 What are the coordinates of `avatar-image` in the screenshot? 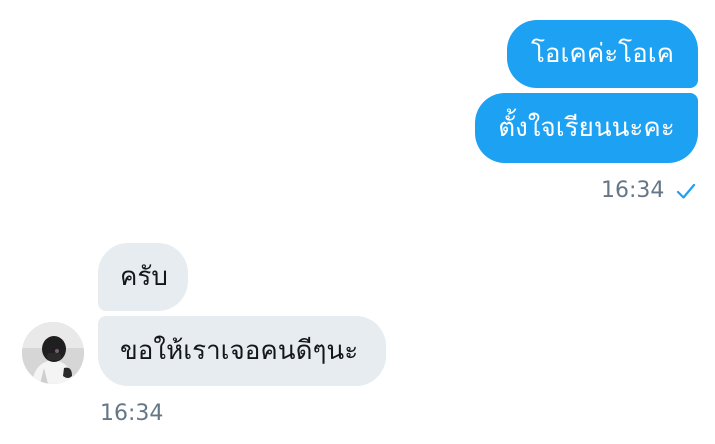 It's located at (53, 353).